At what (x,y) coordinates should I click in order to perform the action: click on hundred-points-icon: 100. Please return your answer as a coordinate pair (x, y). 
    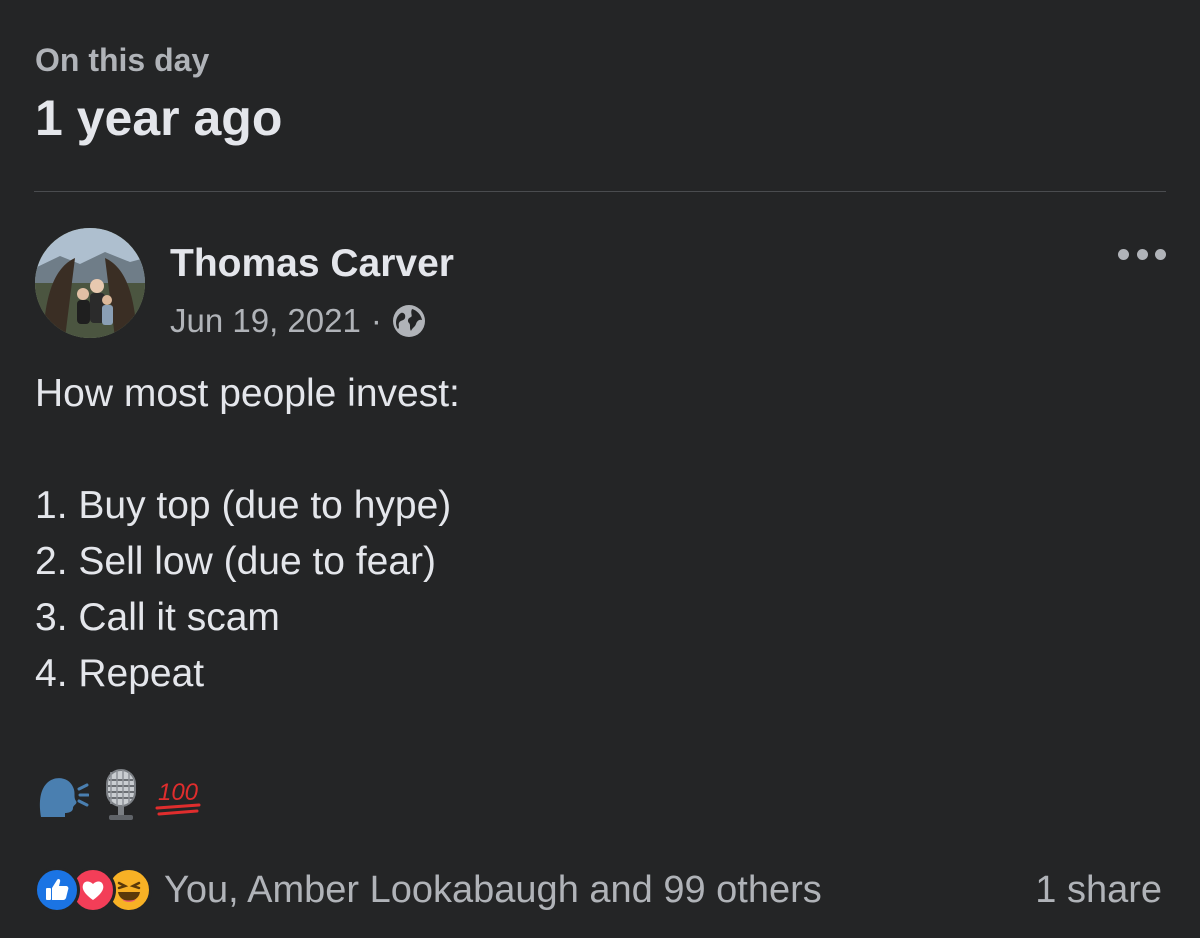
    Looking at the image, I should click on (178, 795).